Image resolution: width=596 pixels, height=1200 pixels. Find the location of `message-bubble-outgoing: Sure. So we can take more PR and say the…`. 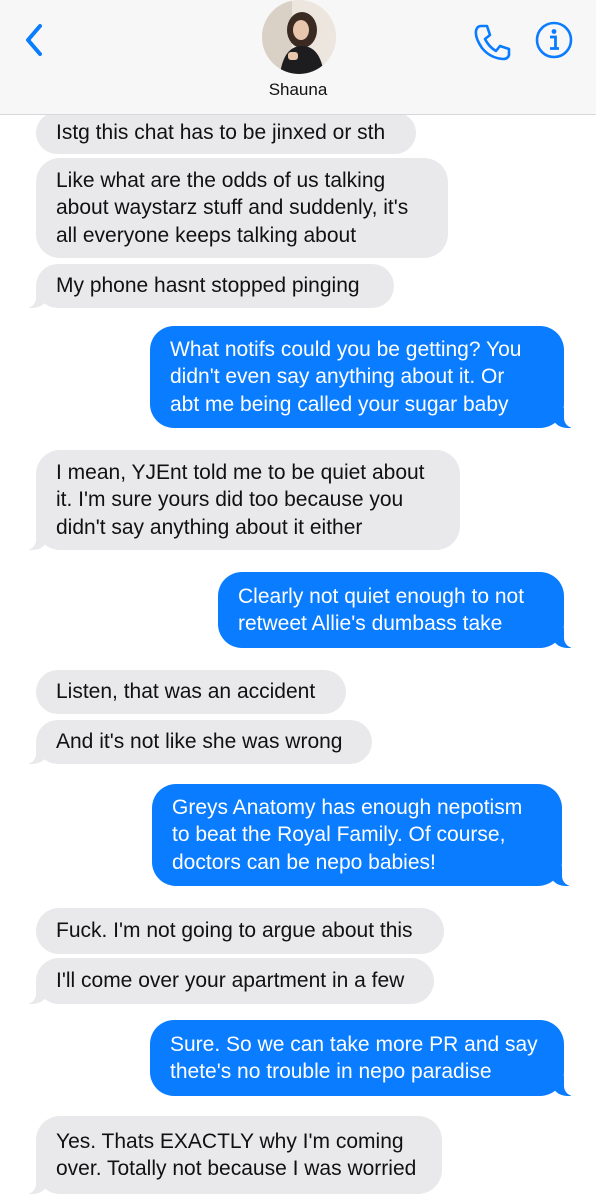

message-bubble-outgoing: Sure. So we can take more PR and say the… is located at coordinates (367, 1058).